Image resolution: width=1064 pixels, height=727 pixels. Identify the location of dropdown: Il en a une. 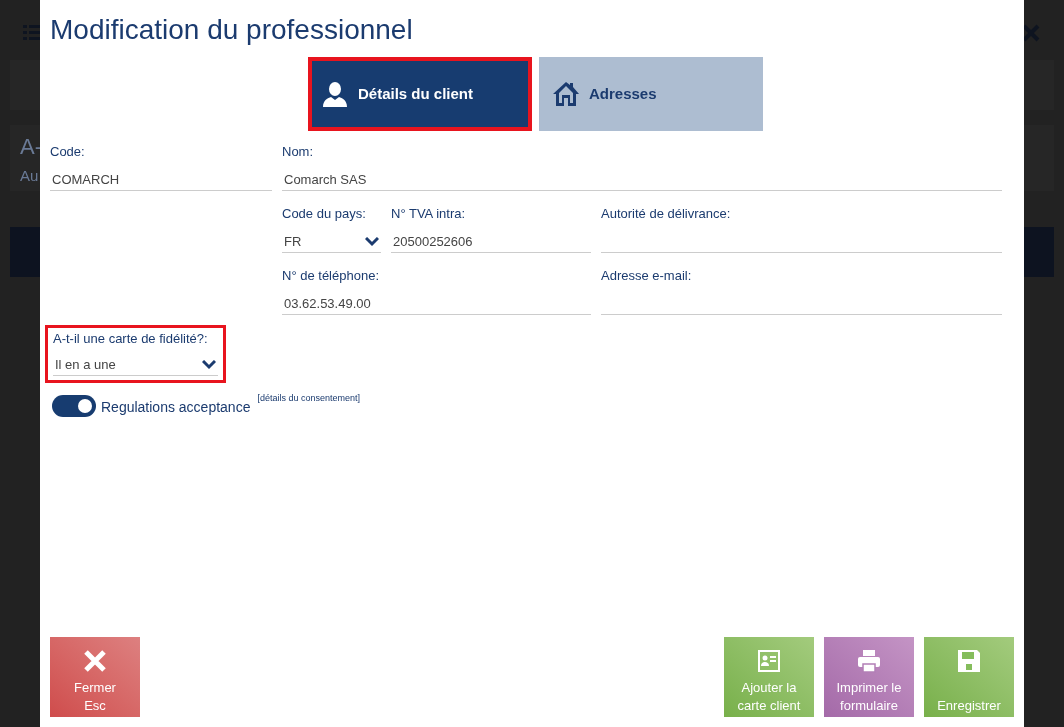
(135, 365).